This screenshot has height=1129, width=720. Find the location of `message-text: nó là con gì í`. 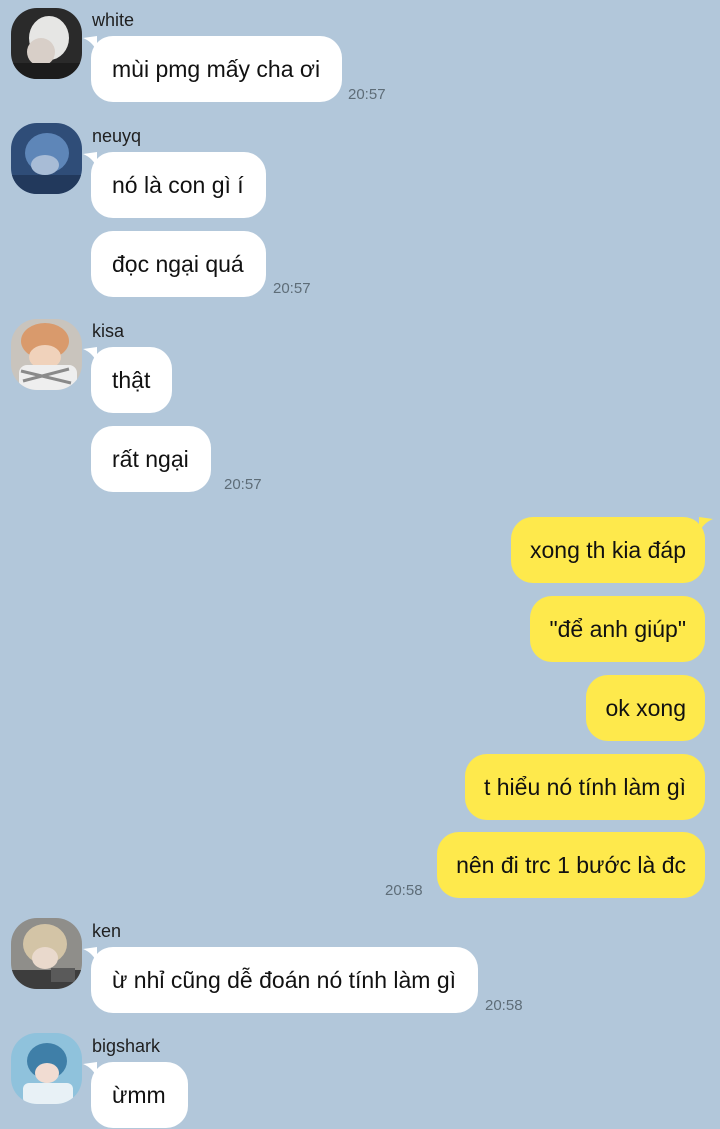

message-text: nó là con gì í is located at coordinates (178, 184).